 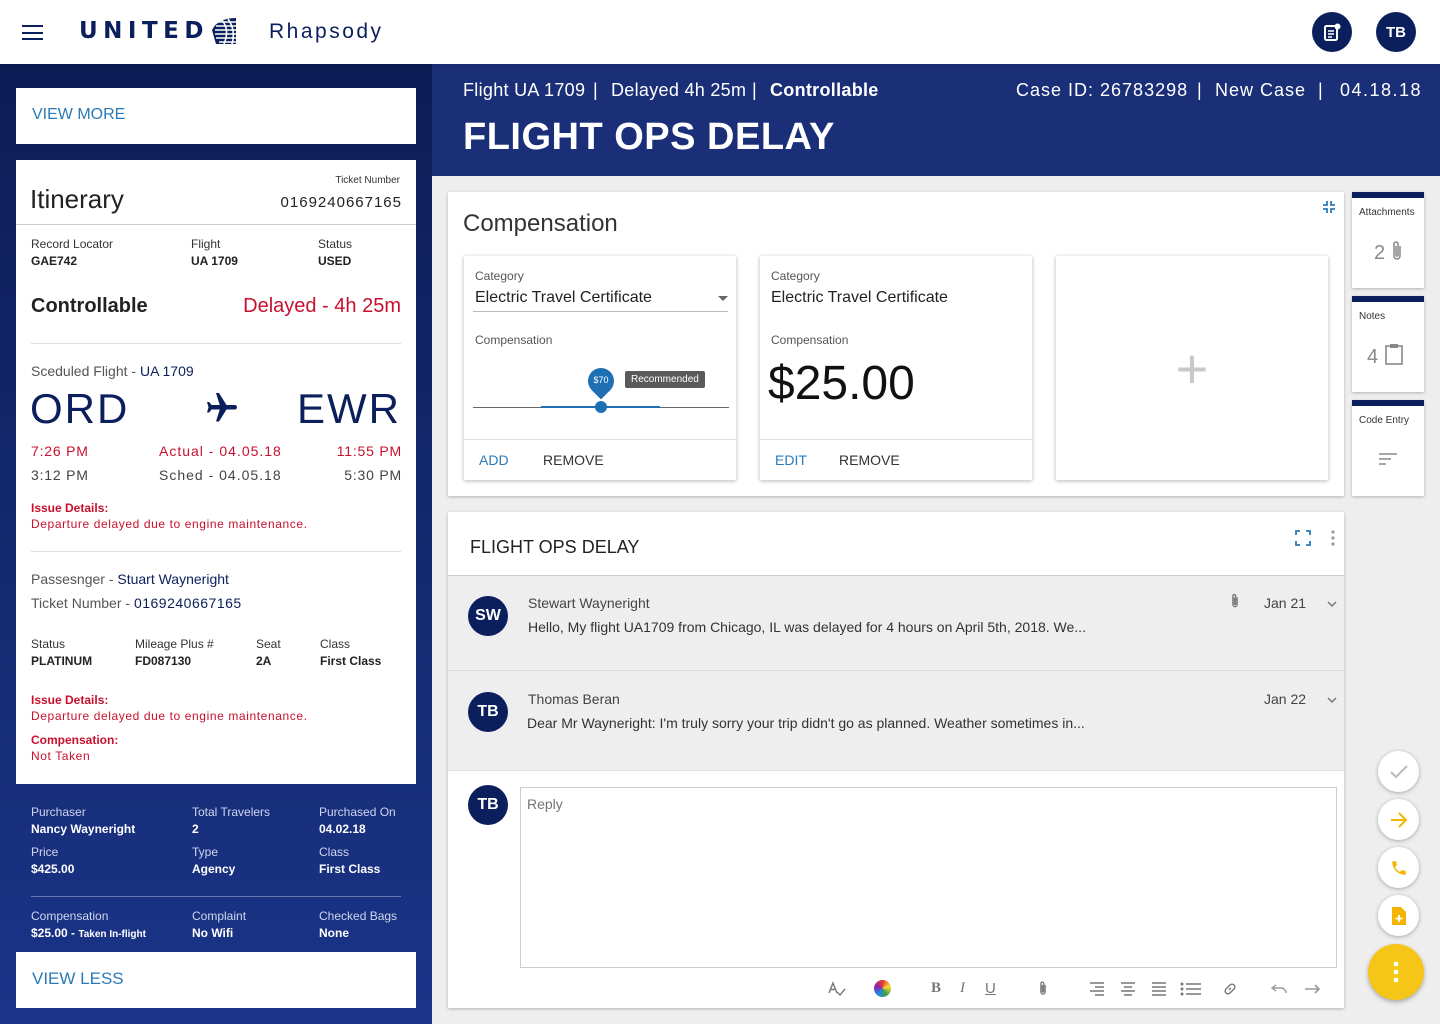 What do you see at coordinates (349, 408) in the screenshot?
I see `destination-code: EWR` at bounding box center [349, 408].